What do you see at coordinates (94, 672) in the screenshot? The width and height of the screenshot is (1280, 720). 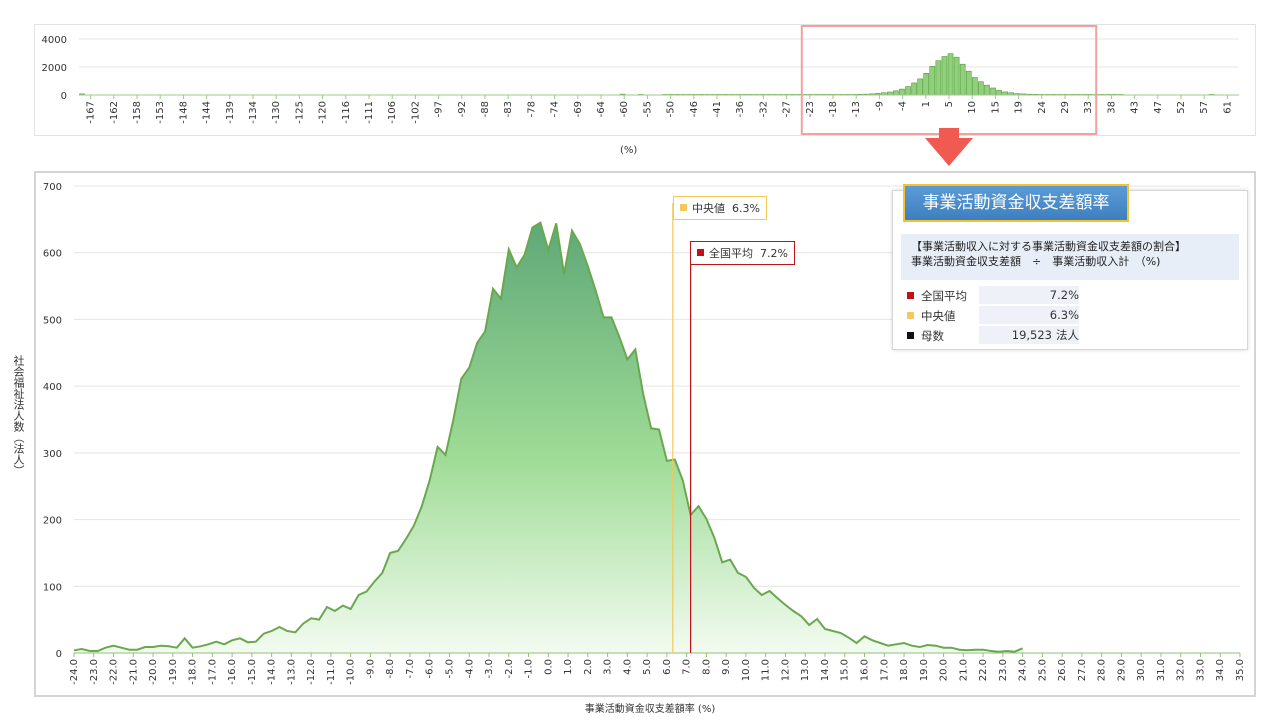 I see `x-tick-label: -23.0` at bounding box center [94, 672].